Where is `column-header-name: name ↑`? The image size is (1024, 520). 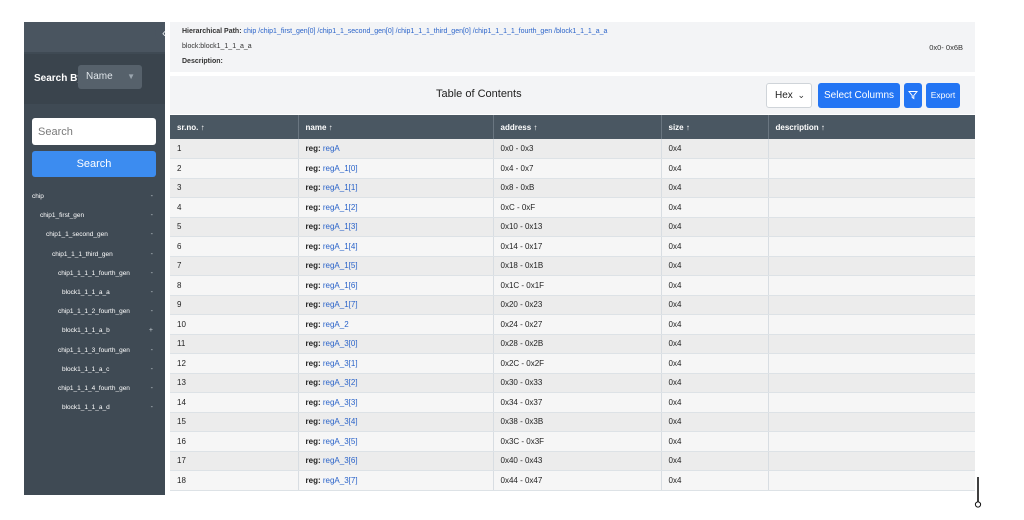
column-header-name: name ↑ is located at coordinates (396, 127).